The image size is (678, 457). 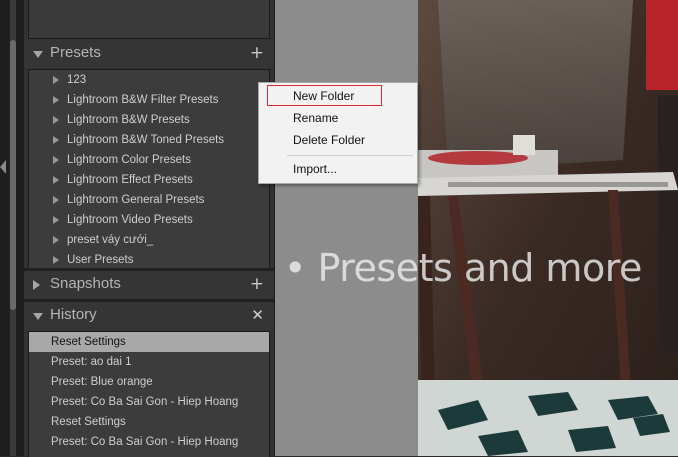 I want to click on preset-folder-item: User Presets, so click(x=149, y=260).